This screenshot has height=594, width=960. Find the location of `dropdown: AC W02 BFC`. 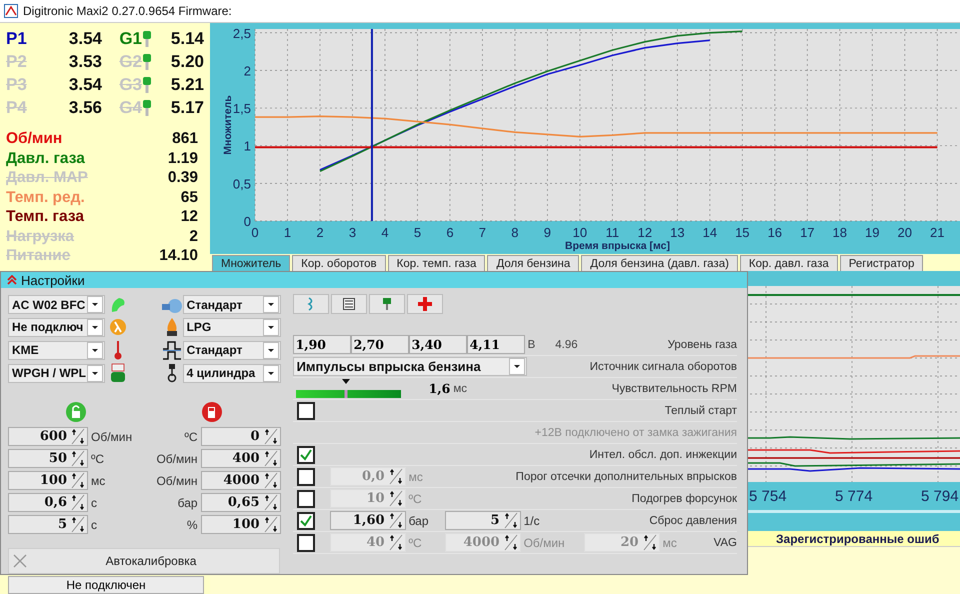

dropdown: AC W02 BFC is located at coordinates (56, 304).